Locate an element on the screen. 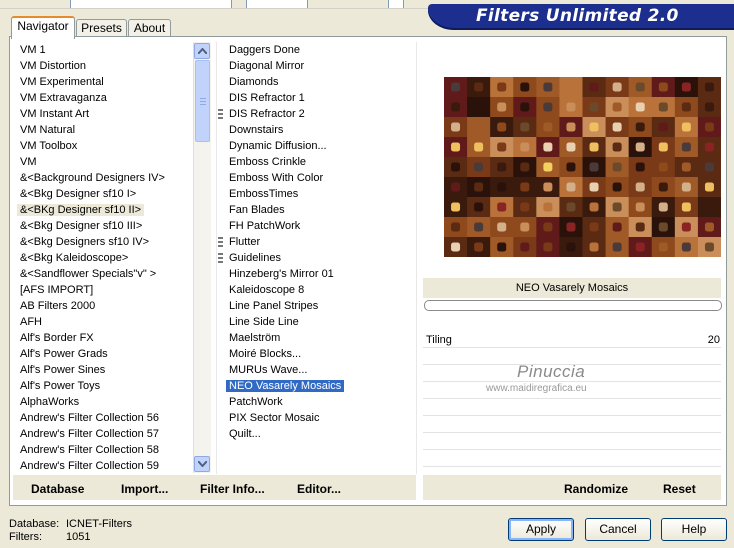 Image resolution: width=734 pixels, height=548 pixels. tab-label: About is located at coordinates (149, 28).